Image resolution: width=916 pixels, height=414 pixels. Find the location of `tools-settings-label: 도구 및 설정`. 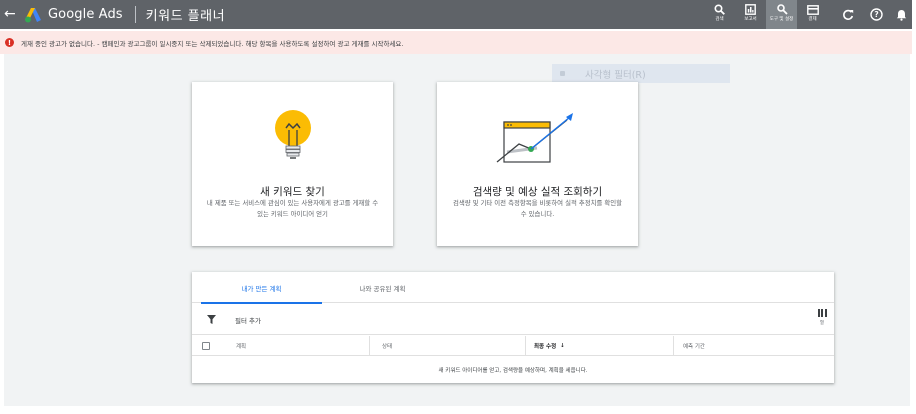

tools-settings-label: 도구 및 설정 is located at coordinates (781, 19).